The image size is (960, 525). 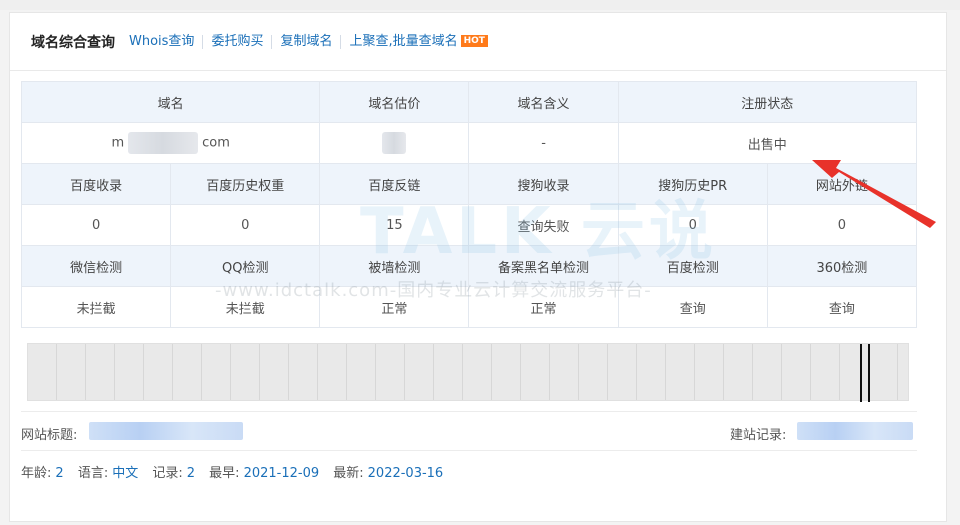 I want to click on red-arrow-icon, so click(x=874, y=194).